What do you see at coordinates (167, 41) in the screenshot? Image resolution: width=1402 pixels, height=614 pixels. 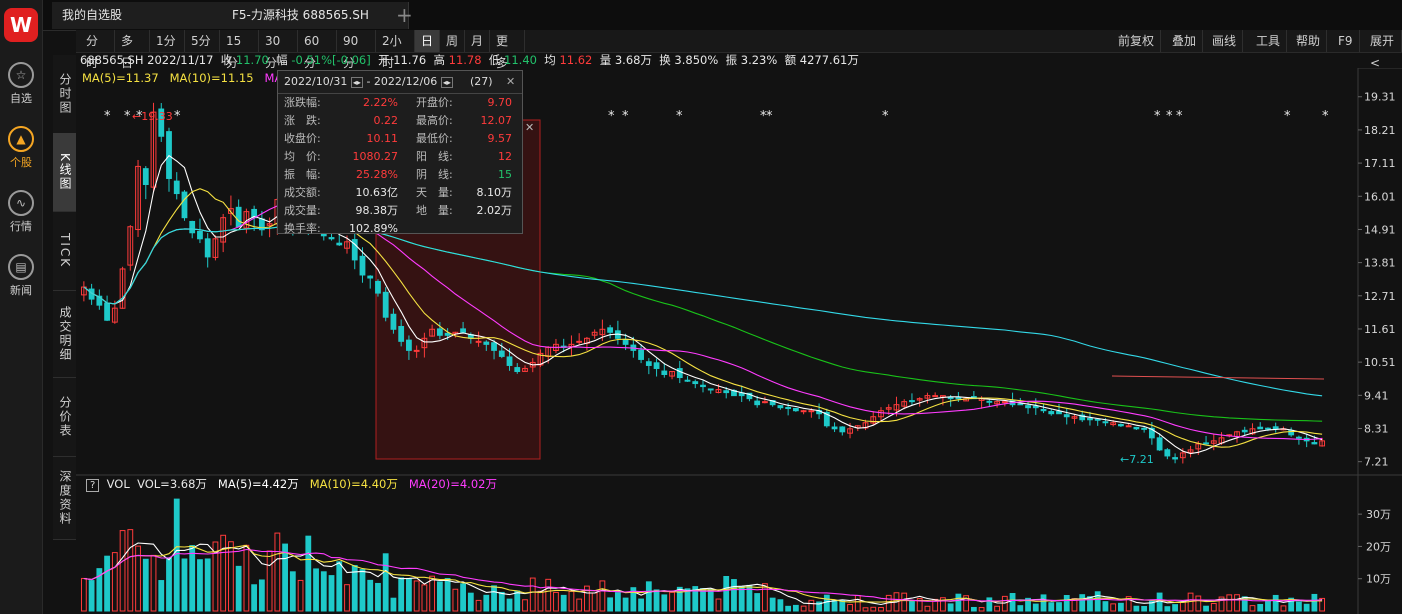 I see `period-2: 1分` at bounding box center [167, 41].